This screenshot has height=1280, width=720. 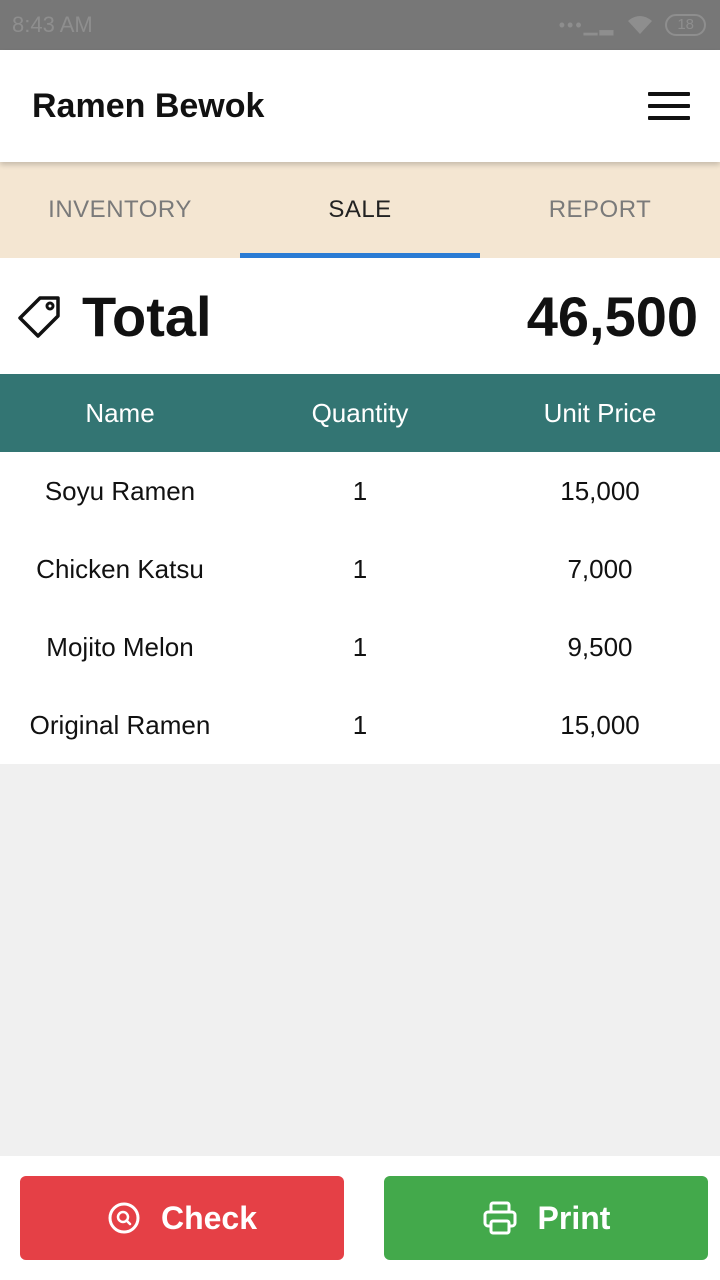 What do you see at coordinates (360, 106) in the screenshot?
I see `app-bar: Ramen Bewok` at bounding box center [360, 106].